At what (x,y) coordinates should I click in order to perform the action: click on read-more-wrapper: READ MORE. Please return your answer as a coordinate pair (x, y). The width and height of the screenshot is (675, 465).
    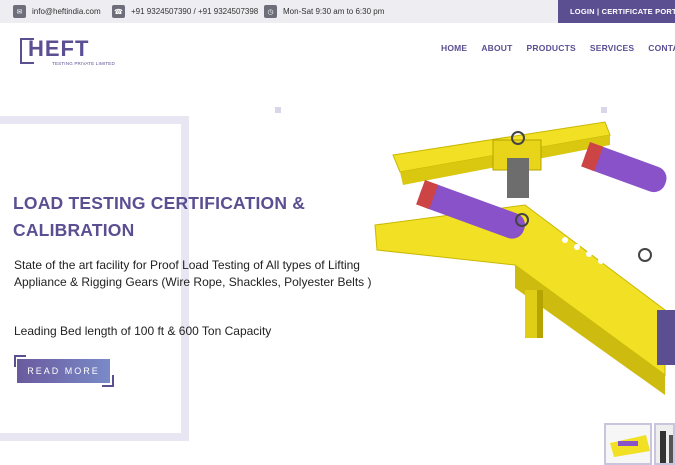
    Looking at the image, I should click on (64, 371).